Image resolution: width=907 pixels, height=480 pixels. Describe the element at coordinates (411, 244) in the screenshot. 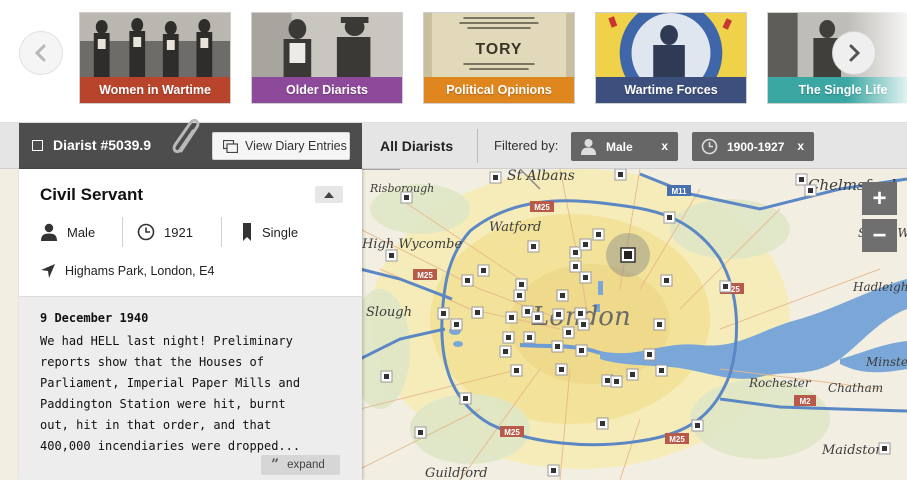

I see `place-label: High Wycombe` at that location.